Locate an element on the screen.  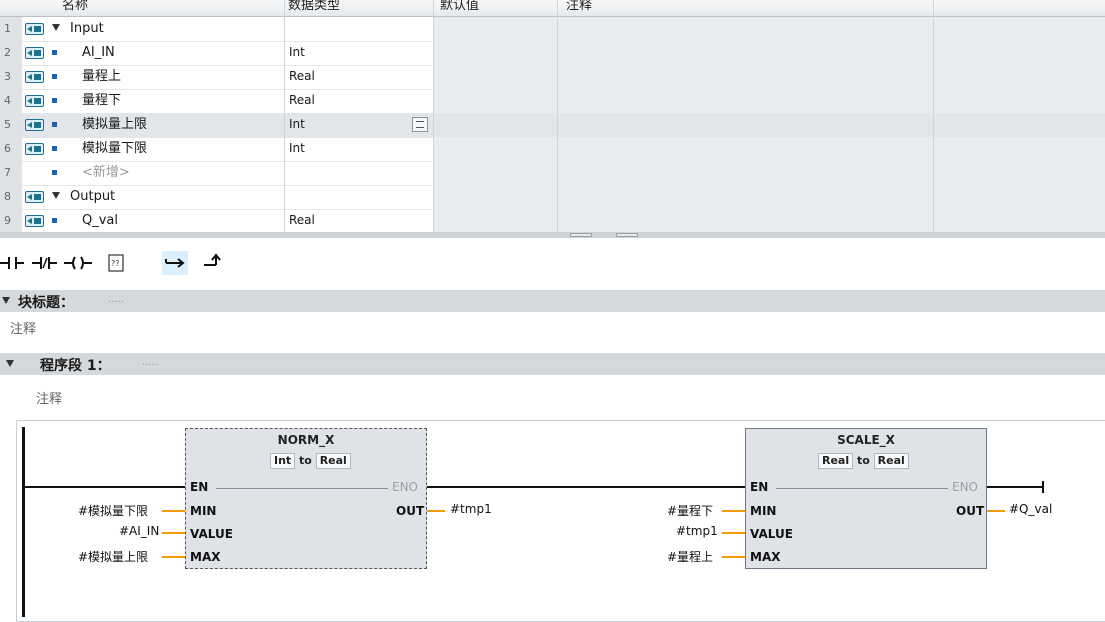
operand-max: #模拟量上限 is located at coordinates (113, 556).